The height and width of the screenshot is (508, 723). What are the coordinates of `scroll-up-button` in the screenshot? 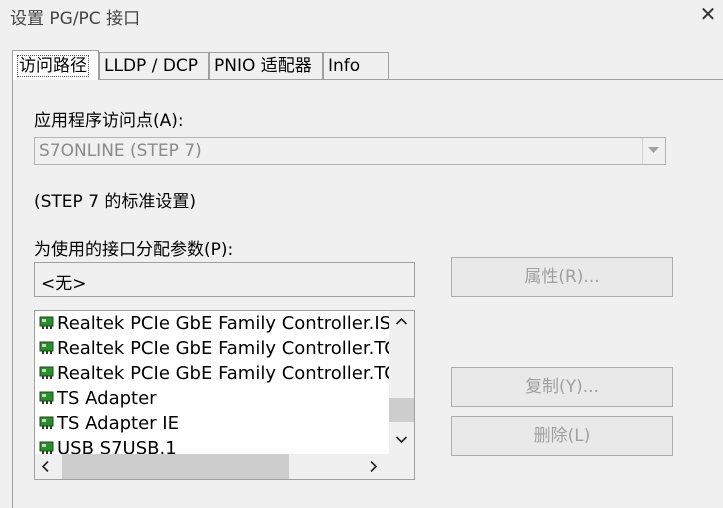 It's located at (401, 323).